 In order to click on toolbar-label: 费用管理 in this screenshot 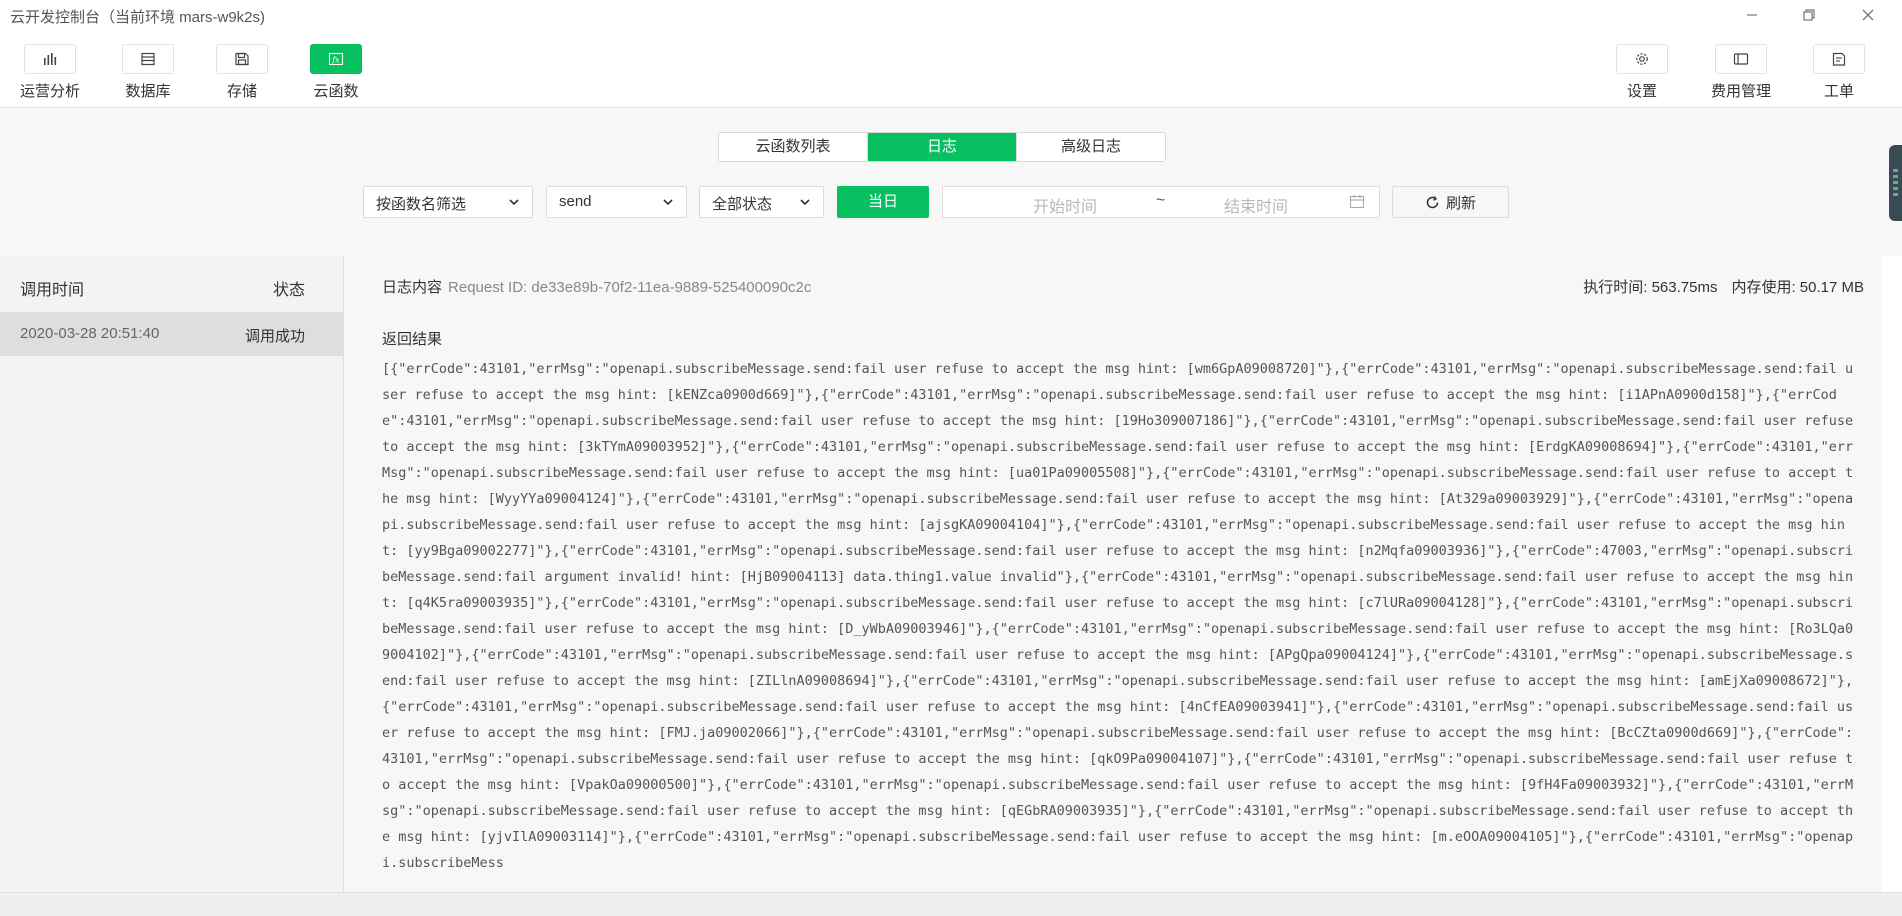, I will do `click(1740, 91)`.